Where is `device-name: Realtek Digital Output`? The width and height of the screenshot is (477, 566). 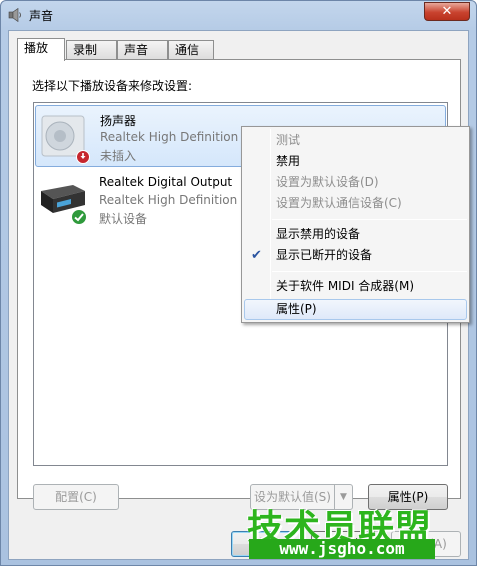 device-name: Realtek Digital Output is located at coordinates (166, 182).